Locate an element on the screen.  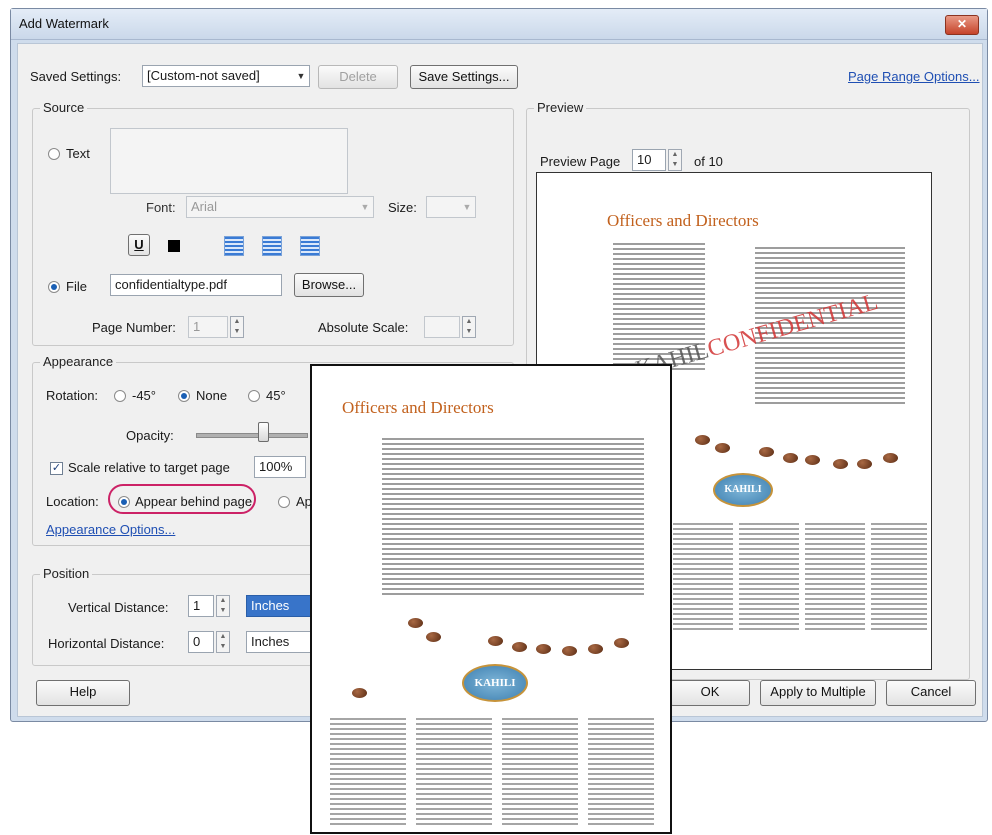
appearance-title: Appearance is located at coordinates (78, 361).